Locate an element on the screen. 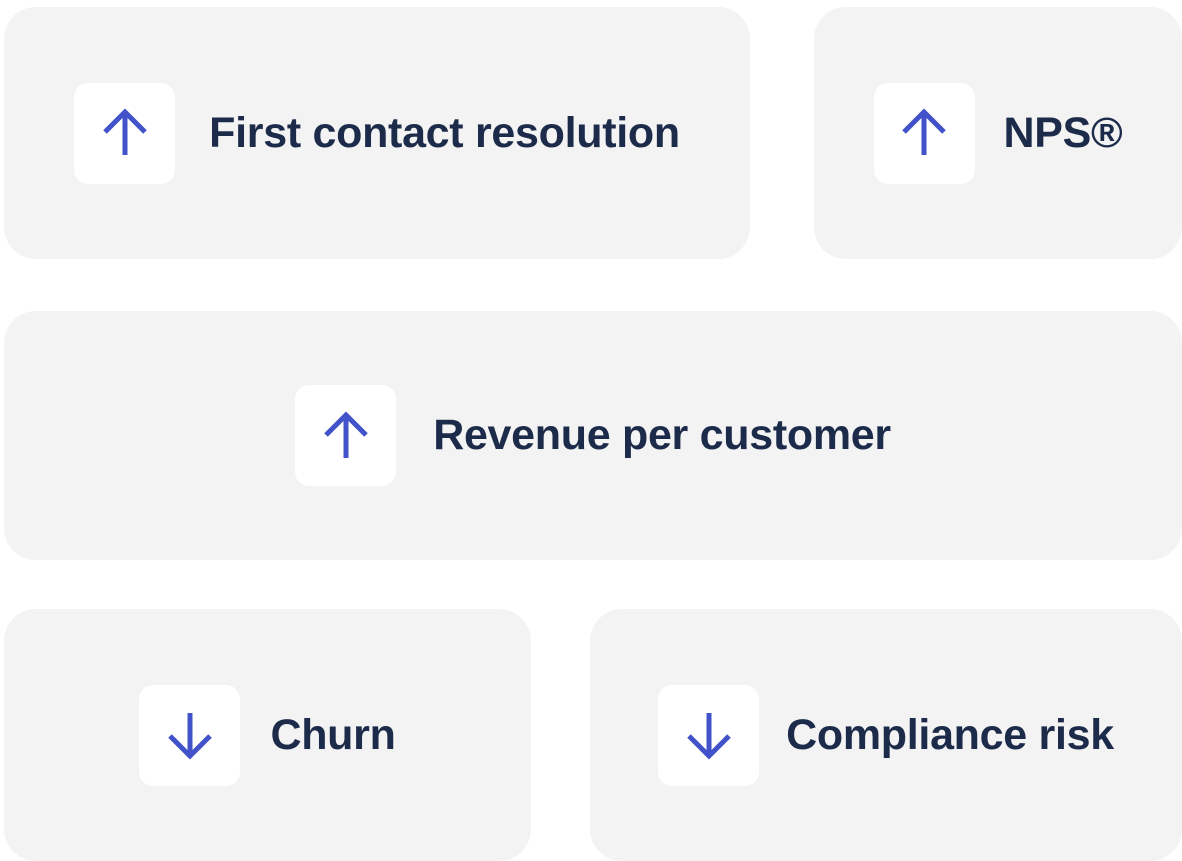 The height and width of the screenshot is (861, 1182). metric-card-nps: NPS® is located at coordinates (998, 133).